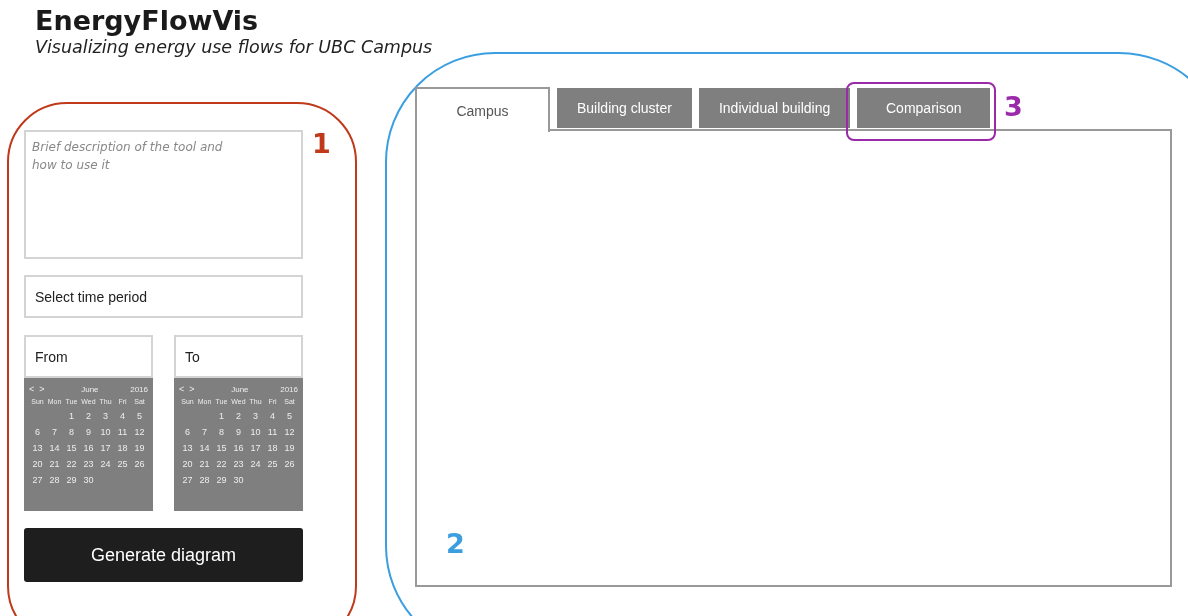 Image resolution: width=1188 pixels, height=616 pixels. I want to click on tab: Campus, so click(482, 109).